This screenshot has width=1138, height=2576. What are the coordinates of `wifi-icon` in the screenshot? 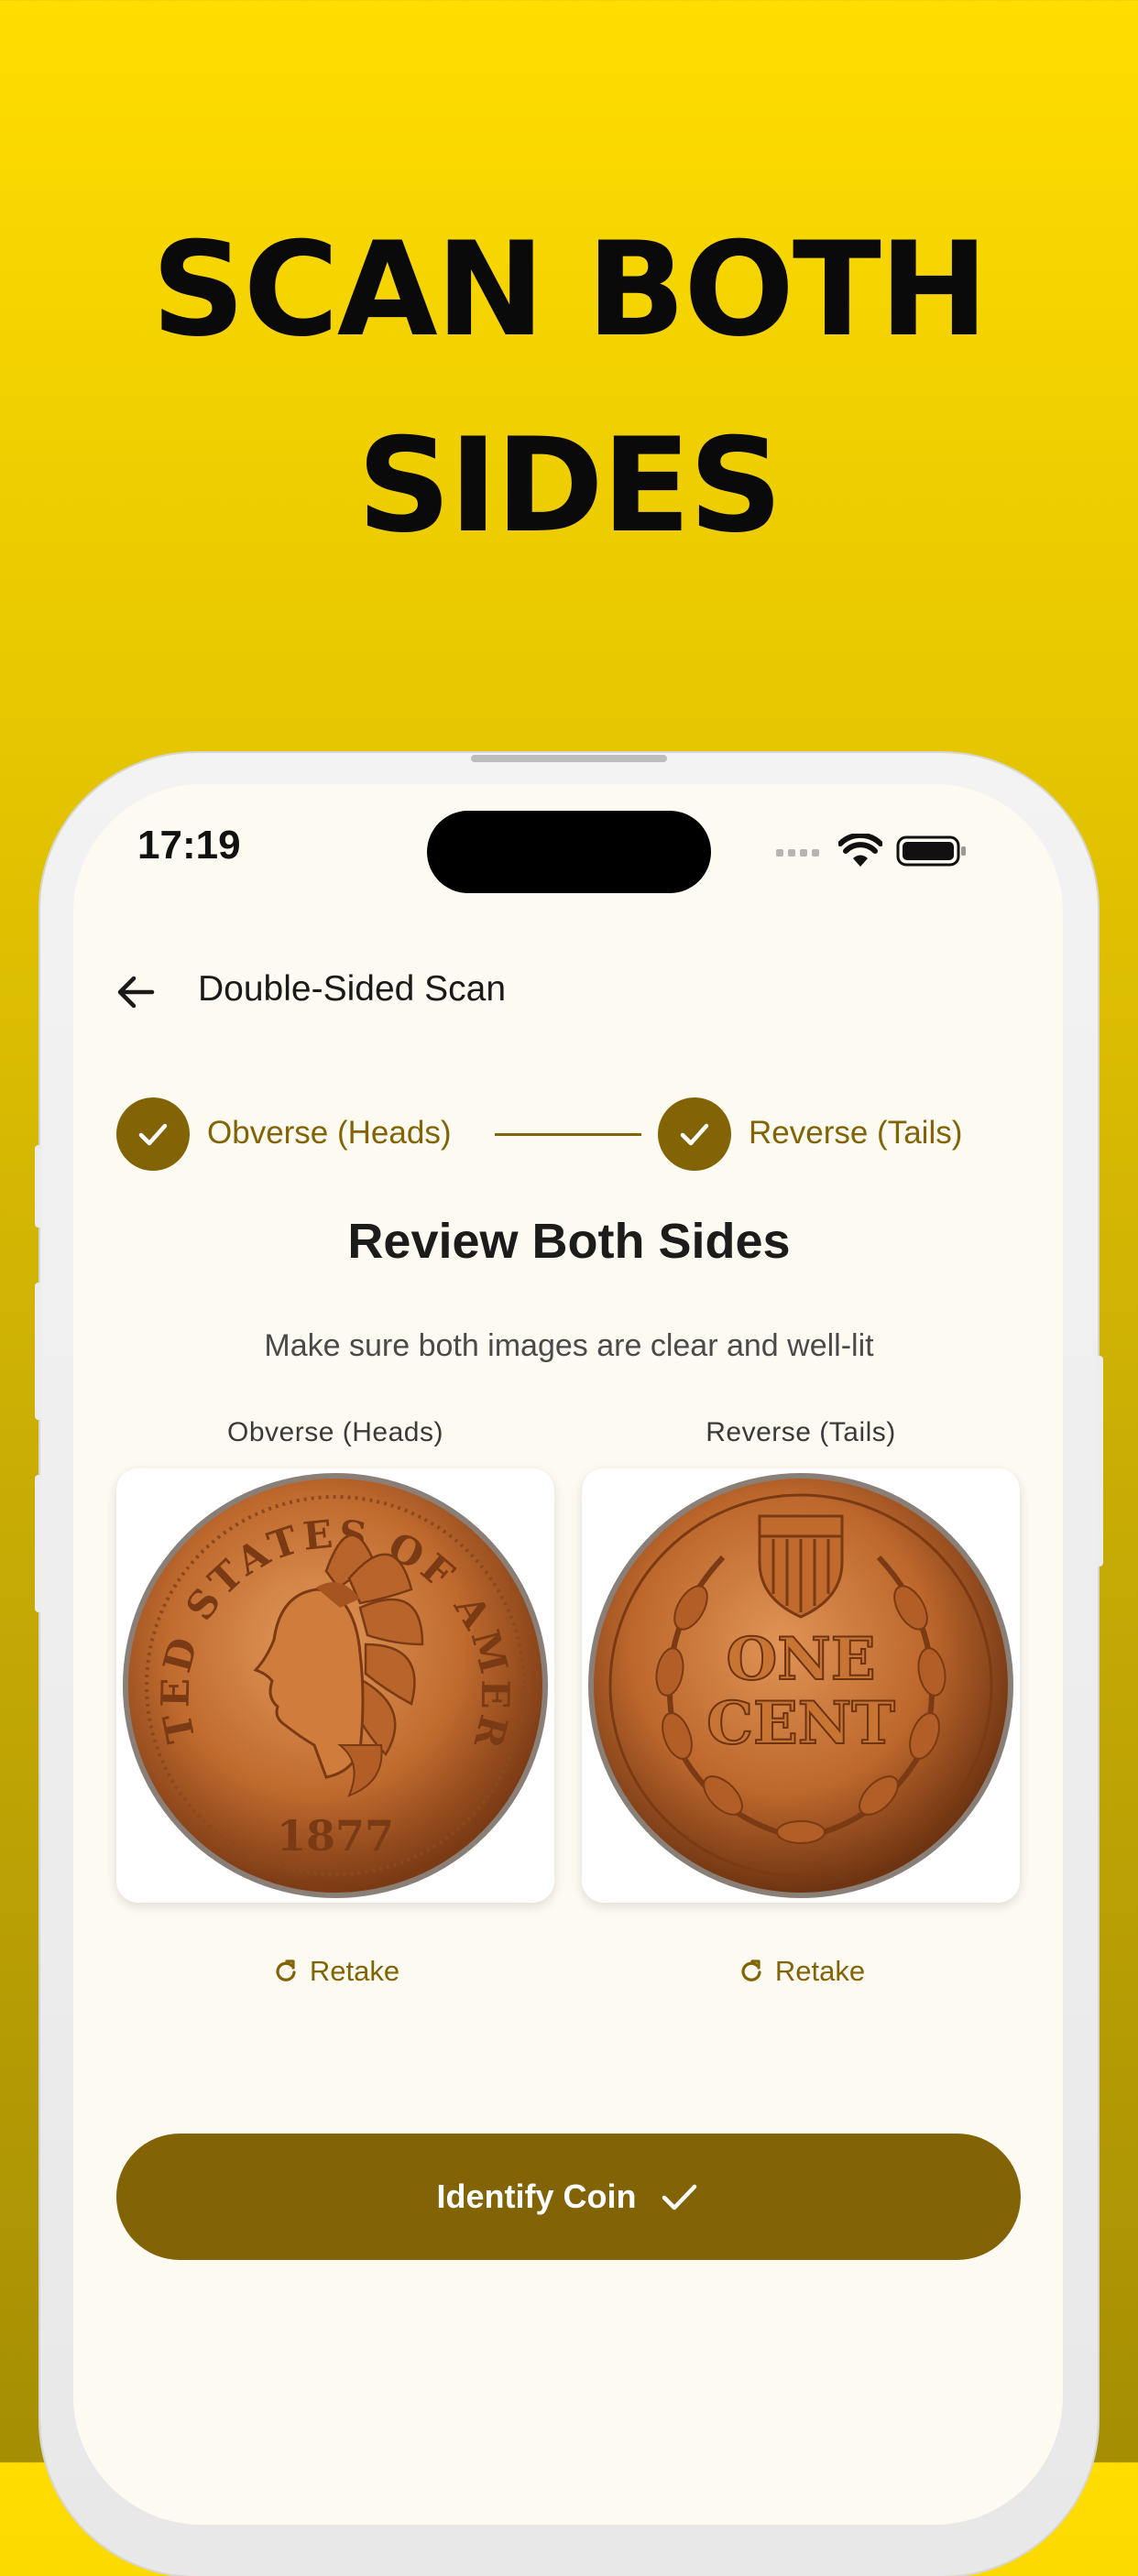 It's located at (860, 851).